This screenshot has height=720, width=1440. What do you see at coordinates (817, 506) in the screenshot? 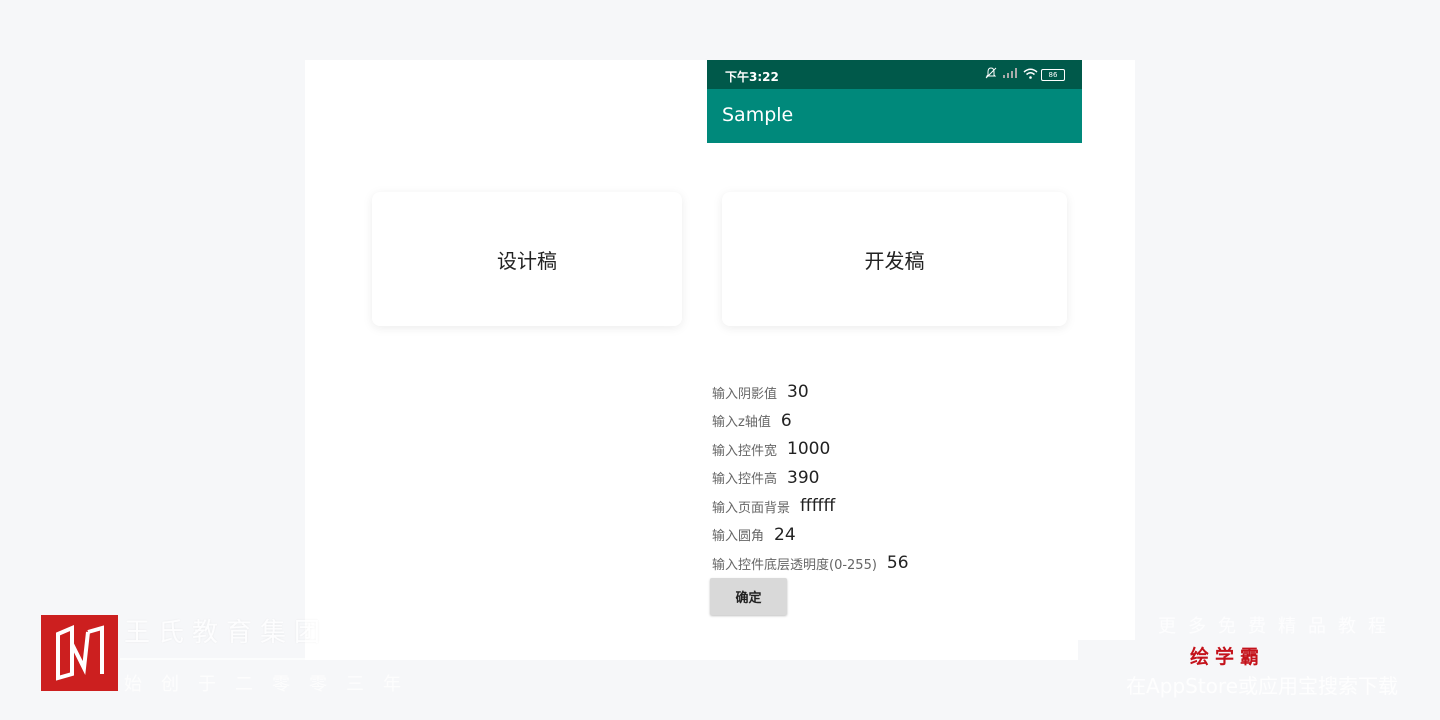
I see `background-input: ffffff` at bounding box center [817, 506].